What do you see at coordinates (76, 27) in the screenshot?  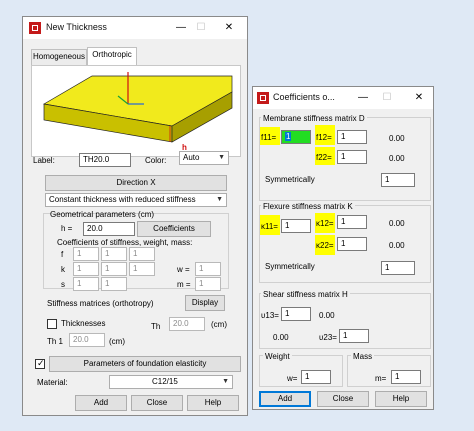 I see `window-title: New Thickness` at bounding box center [76, 27].